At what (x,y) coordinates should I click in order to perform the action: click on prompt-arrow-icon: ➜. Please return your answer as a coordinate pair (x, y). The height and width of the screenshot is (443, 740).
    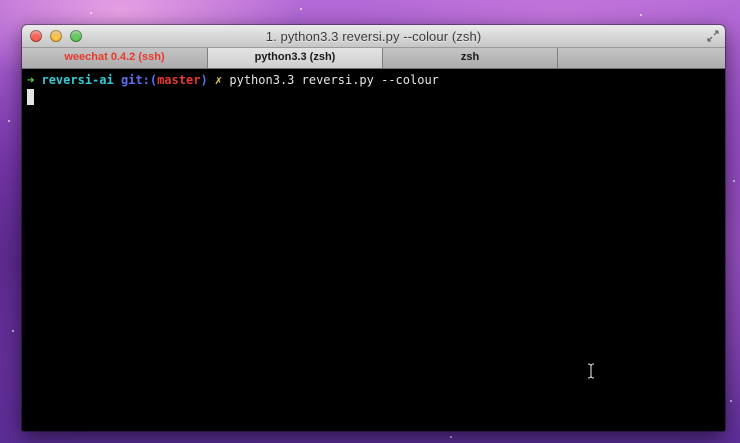
    Looking at the image, I should click on (31, 80).